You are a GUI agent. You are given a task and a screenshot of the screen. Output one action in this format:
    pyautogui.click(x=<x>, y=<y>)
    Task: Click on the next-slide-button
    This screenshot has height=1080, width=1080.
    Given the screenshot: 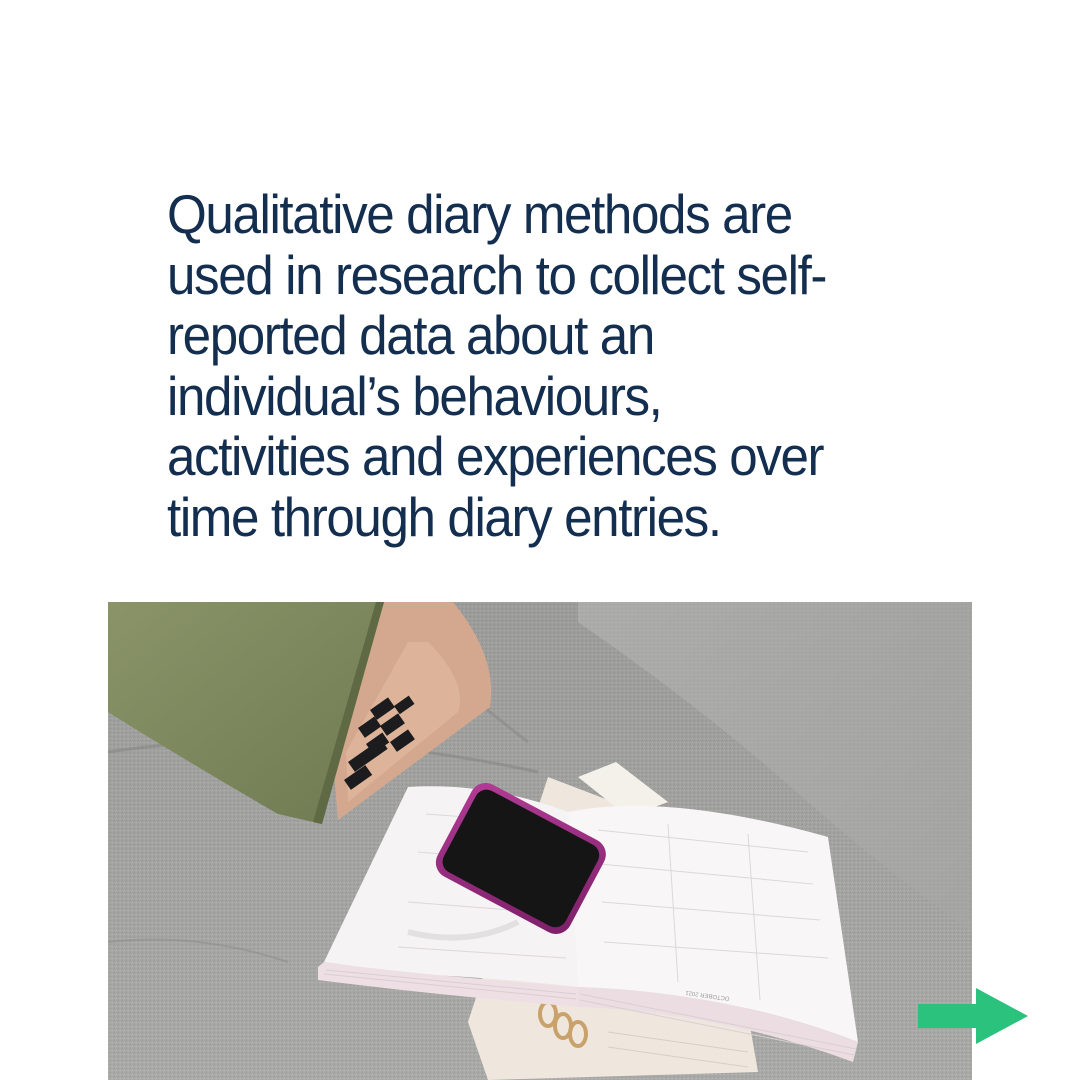 What is the action you would take?
    pyautogui.click(x=973, y=1016)
    